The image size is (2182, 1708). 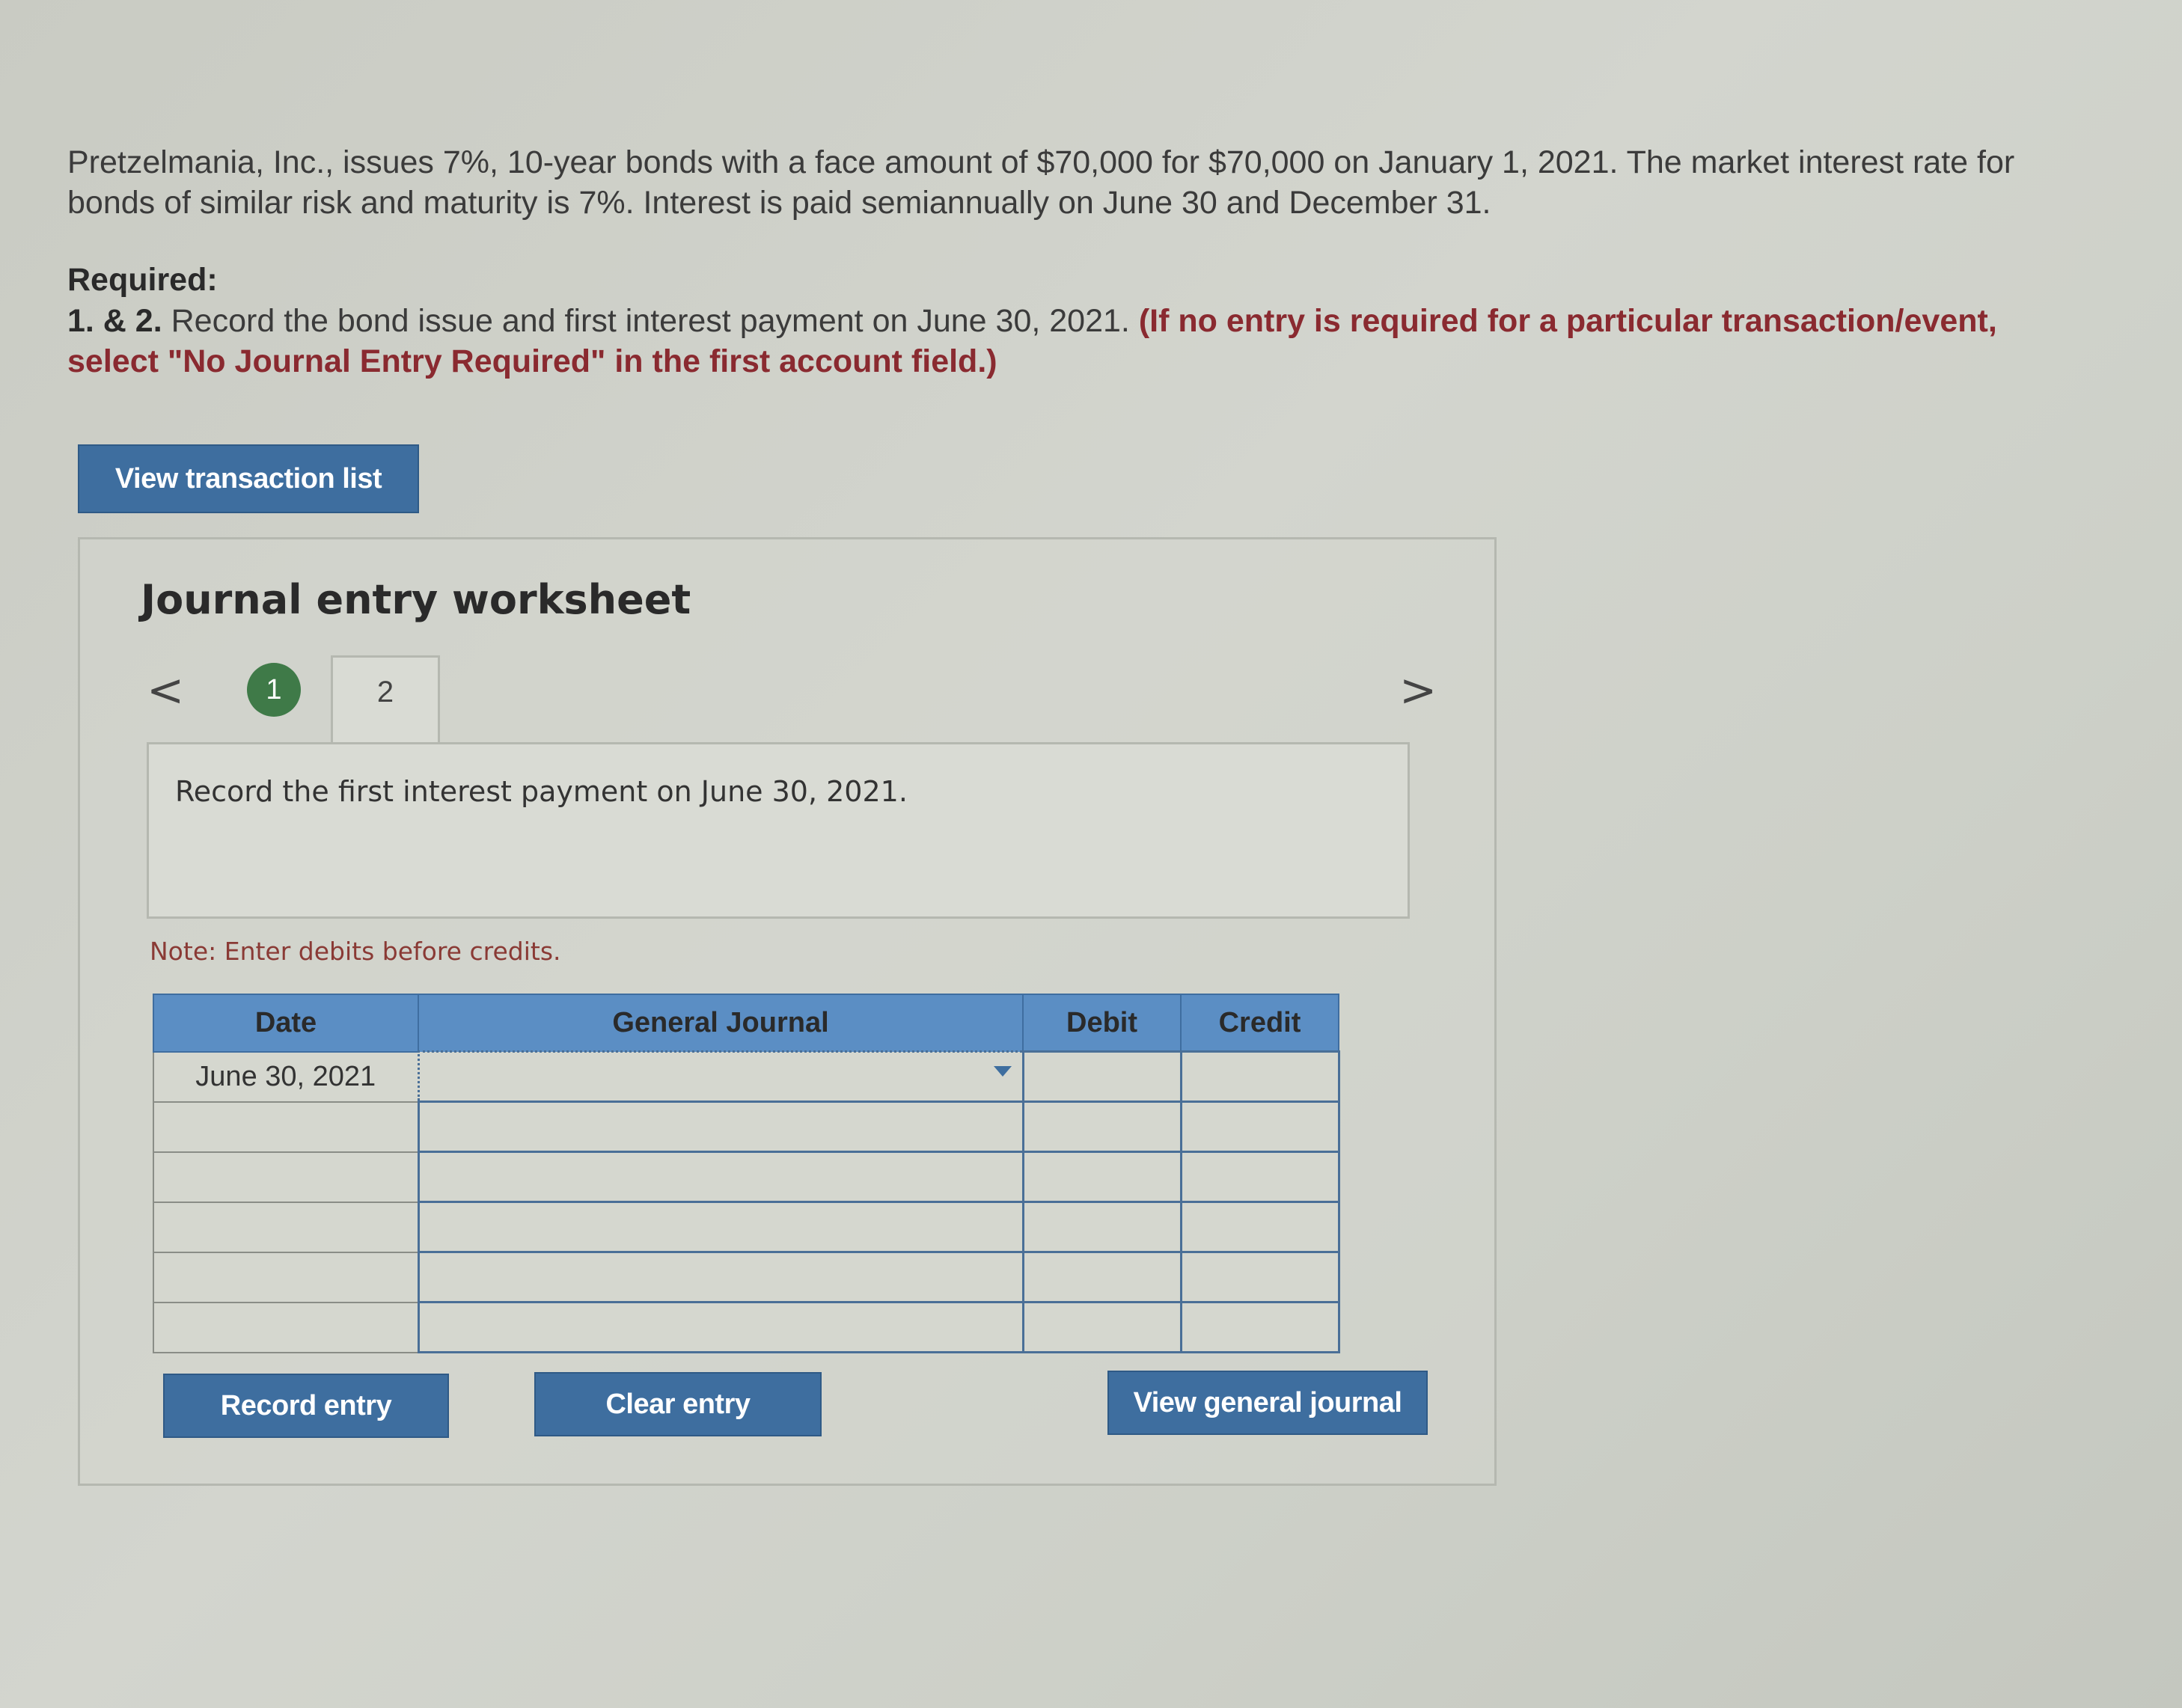 What do you see at coordinates (249, 478) in the screenshot?
I see `view-transaction-list-button: View transaction list` at bounding box center [249, 478].